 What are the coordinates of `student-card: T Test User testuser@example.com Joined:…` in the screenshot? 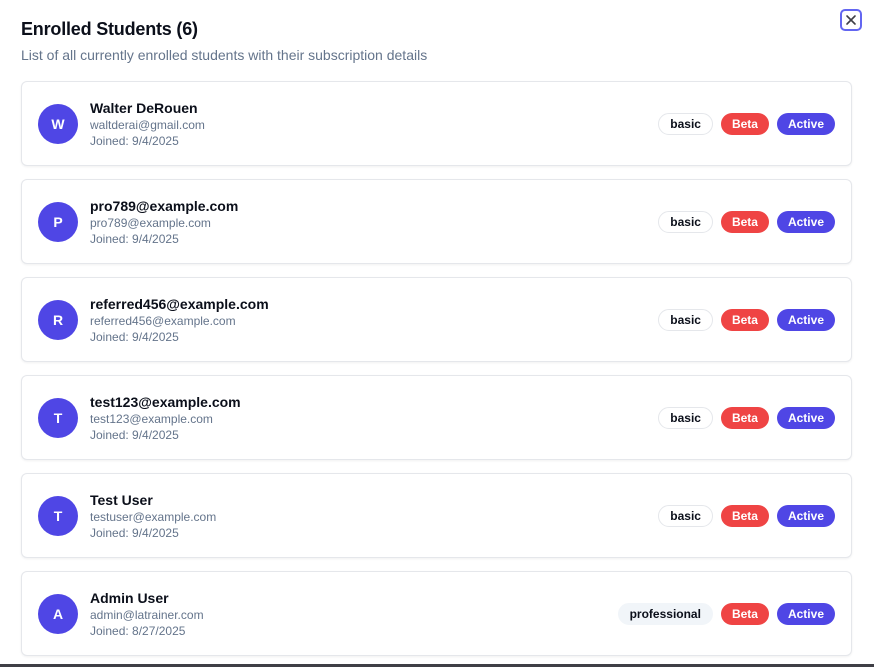 It's located at (436, 515).